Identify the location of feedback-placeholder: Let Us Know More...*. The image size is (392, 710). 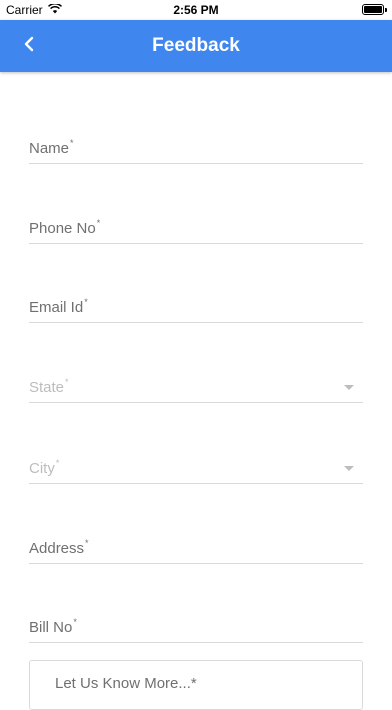
(126, 683).